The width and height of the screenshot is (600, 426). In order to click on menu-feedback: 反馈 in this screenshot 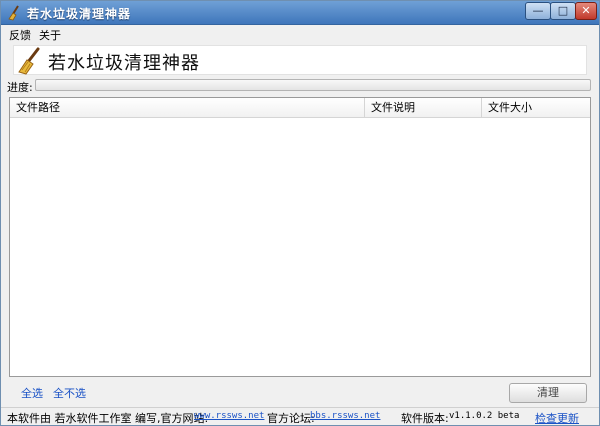, I will do `click(20, 35)`.